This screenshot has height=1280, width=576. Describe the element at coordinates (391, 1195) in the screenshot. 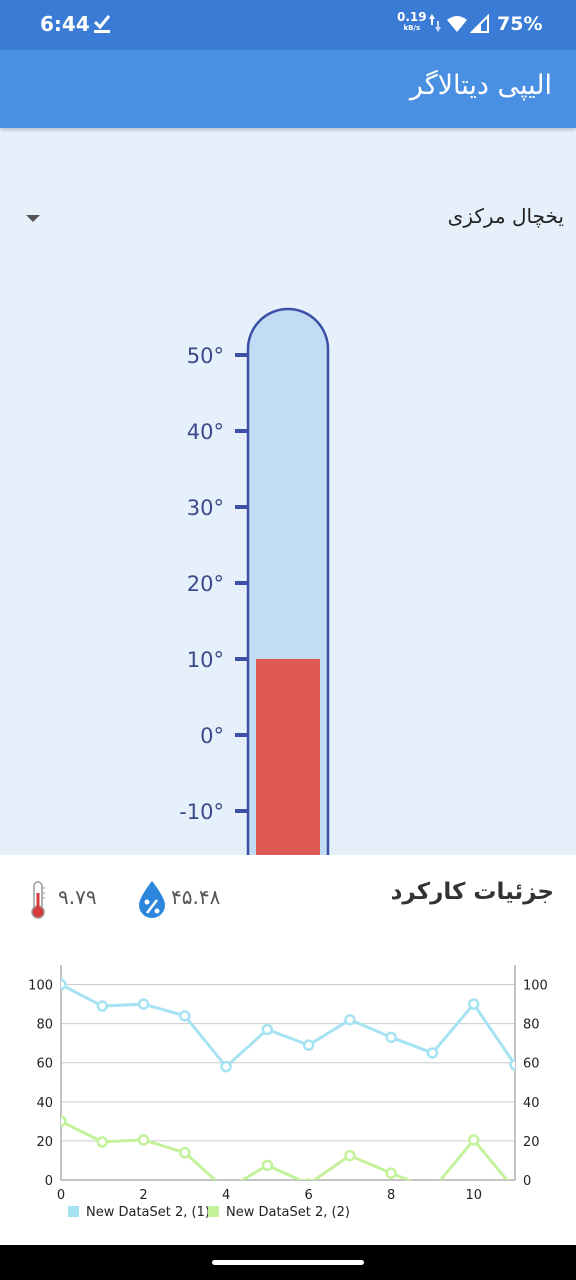

I see `chart-x-tick-label: 8` at that location.